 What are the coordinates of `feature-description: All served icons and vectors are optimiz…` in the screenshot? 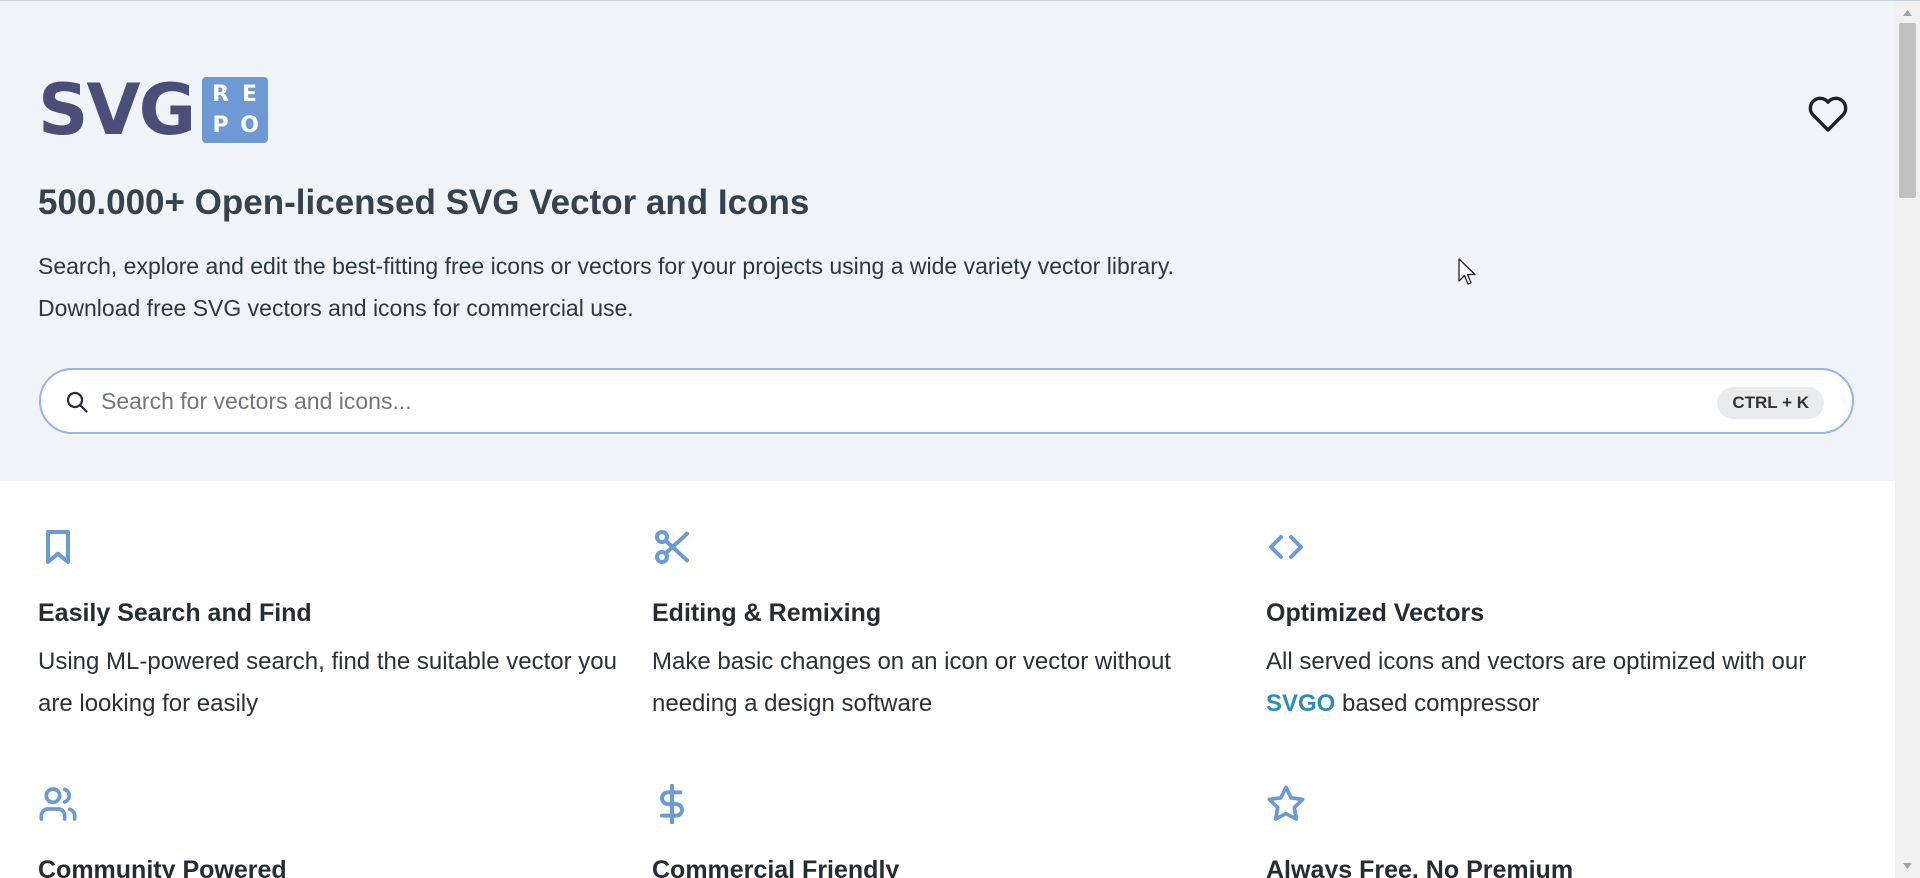 It's located at (1566, 683).